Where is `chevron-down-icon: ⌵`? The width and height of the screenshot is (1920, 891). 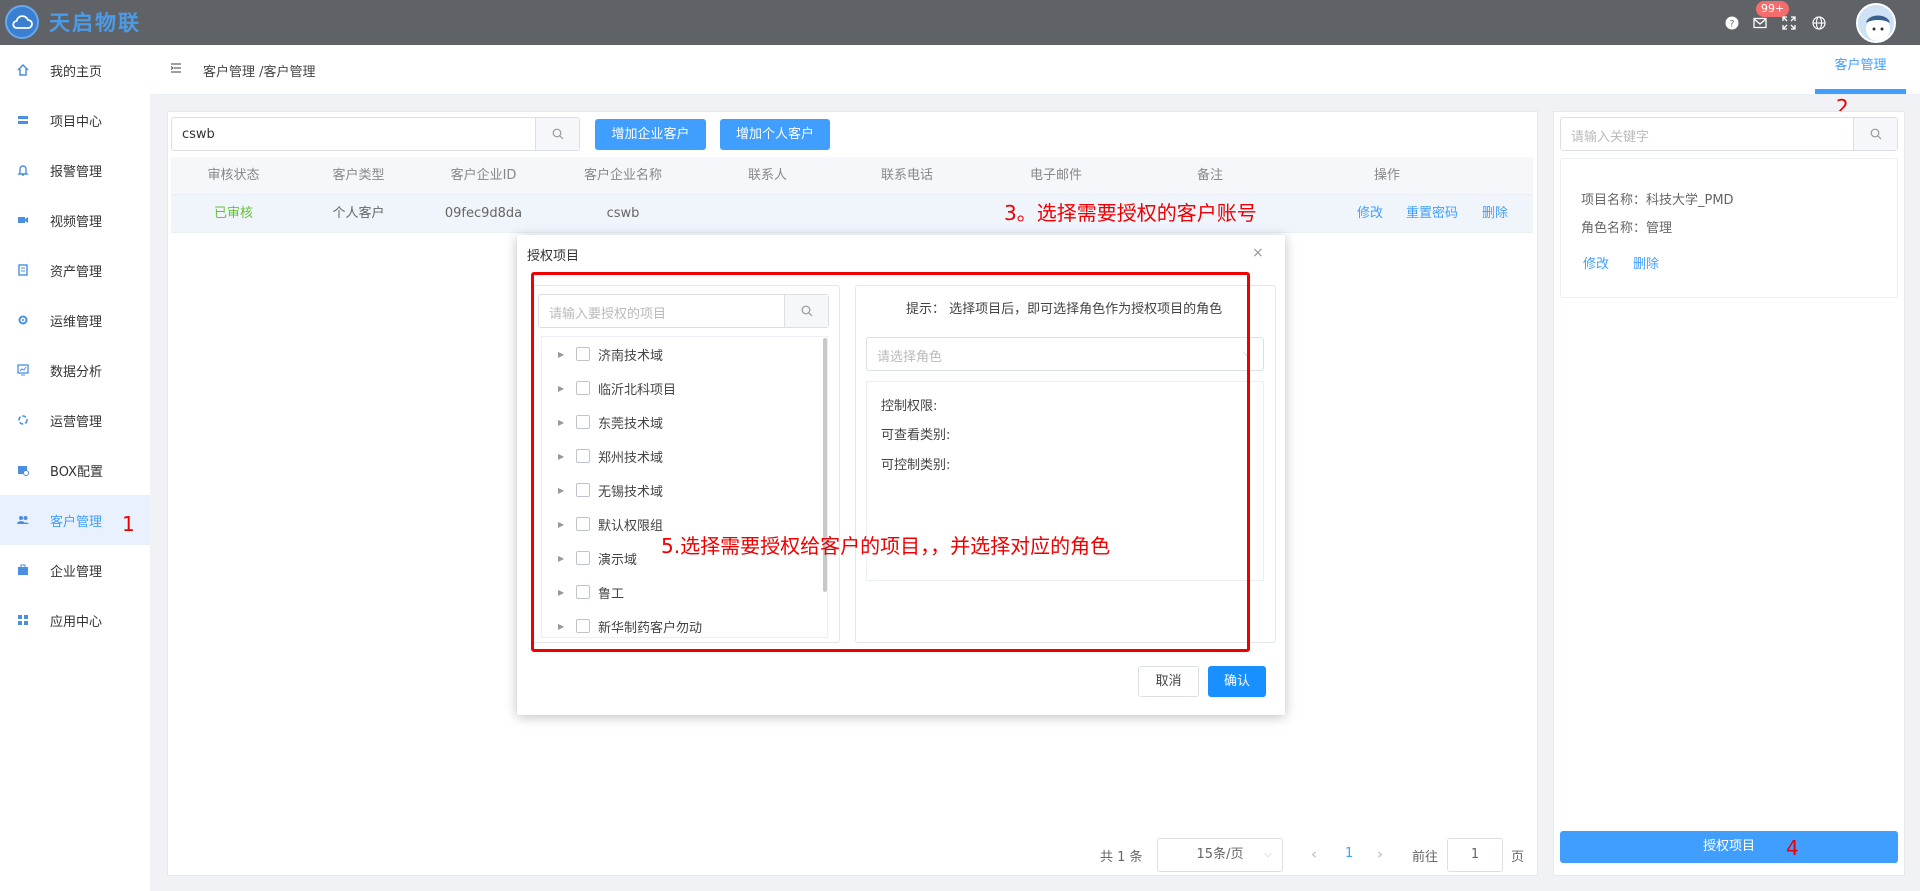 chevron-down-icon: ⌵ is located at coordinates (1246, 352).